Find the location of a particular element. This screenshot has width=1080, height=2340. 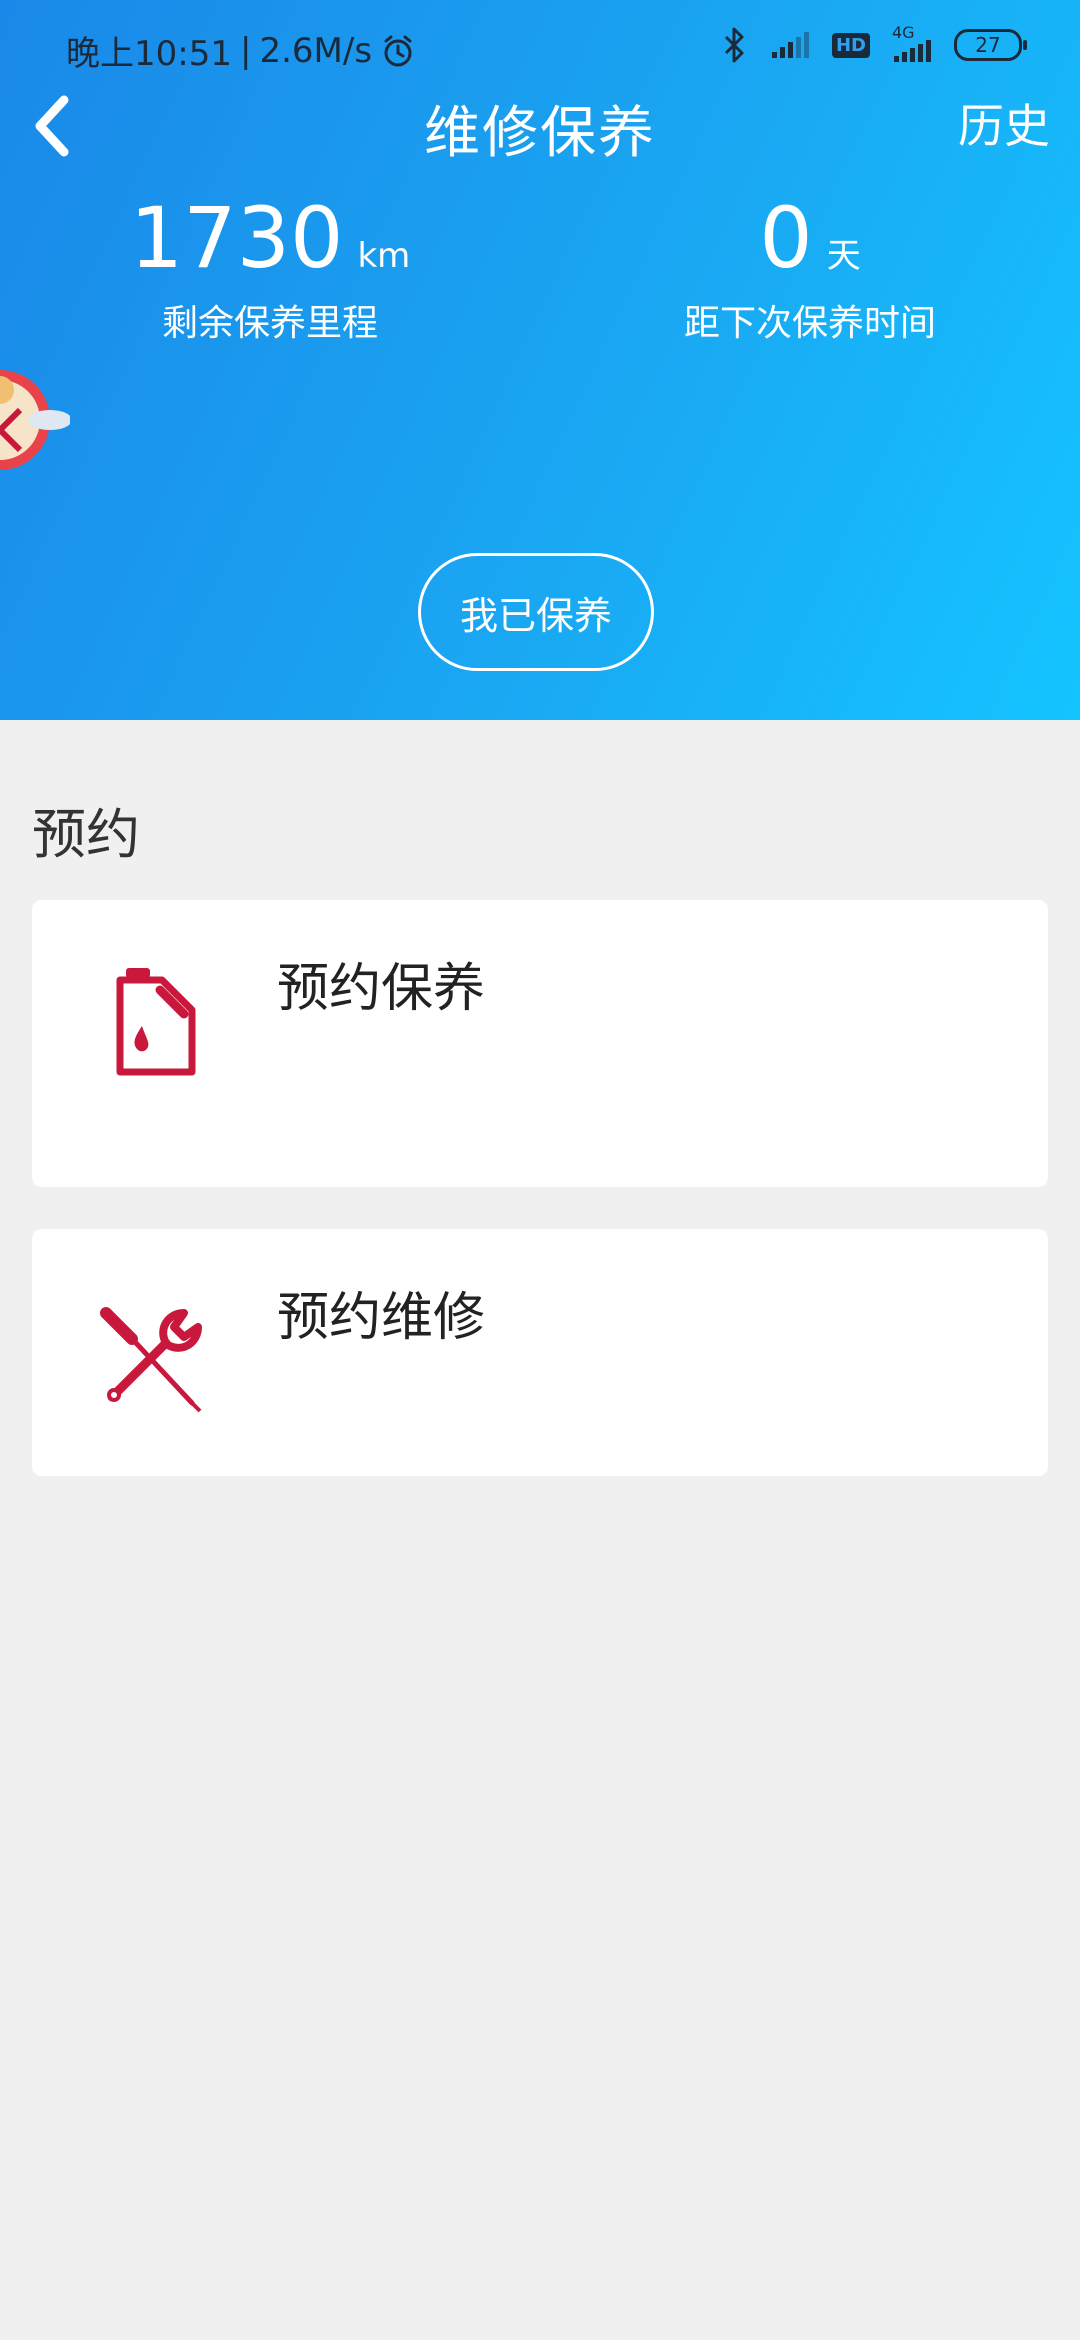

signal-icon is located at coordinates (790, 45).